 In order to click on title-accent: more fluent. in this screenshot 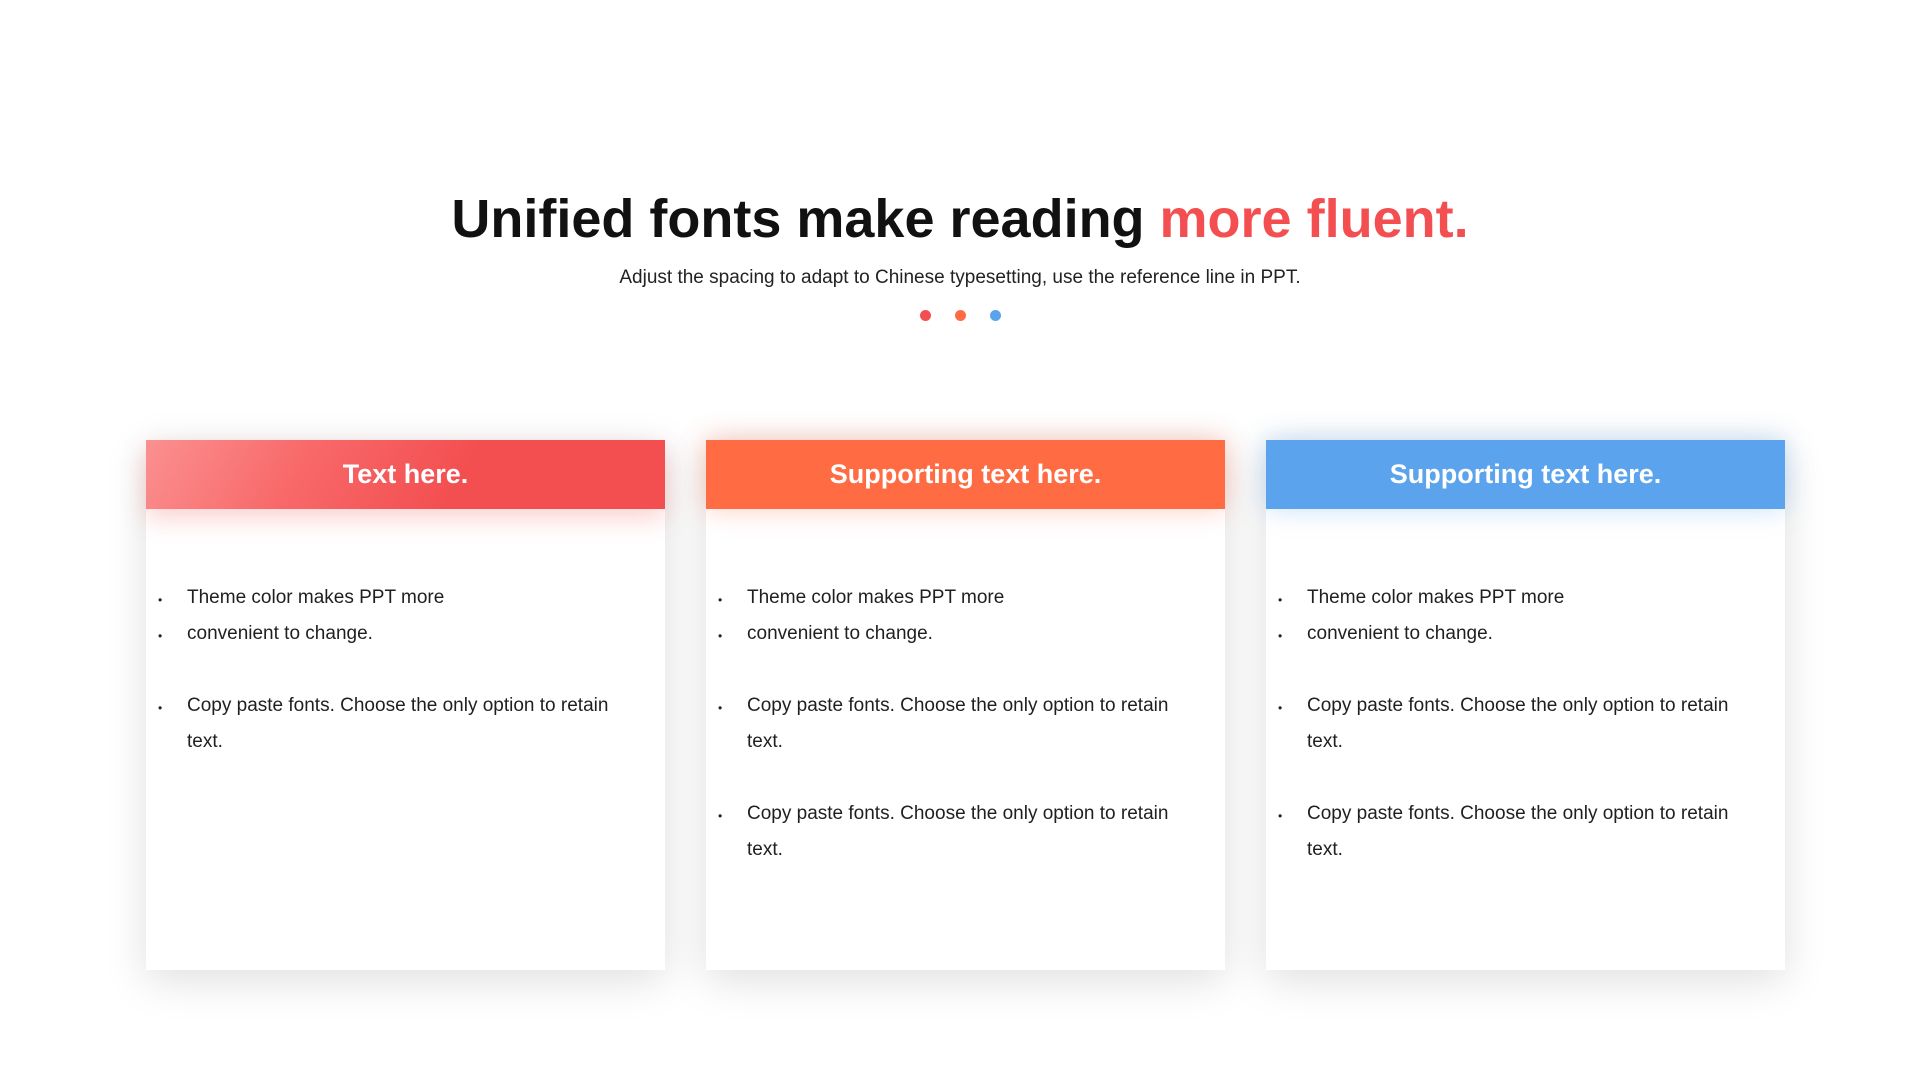, I will do `click(1314, 219)`.